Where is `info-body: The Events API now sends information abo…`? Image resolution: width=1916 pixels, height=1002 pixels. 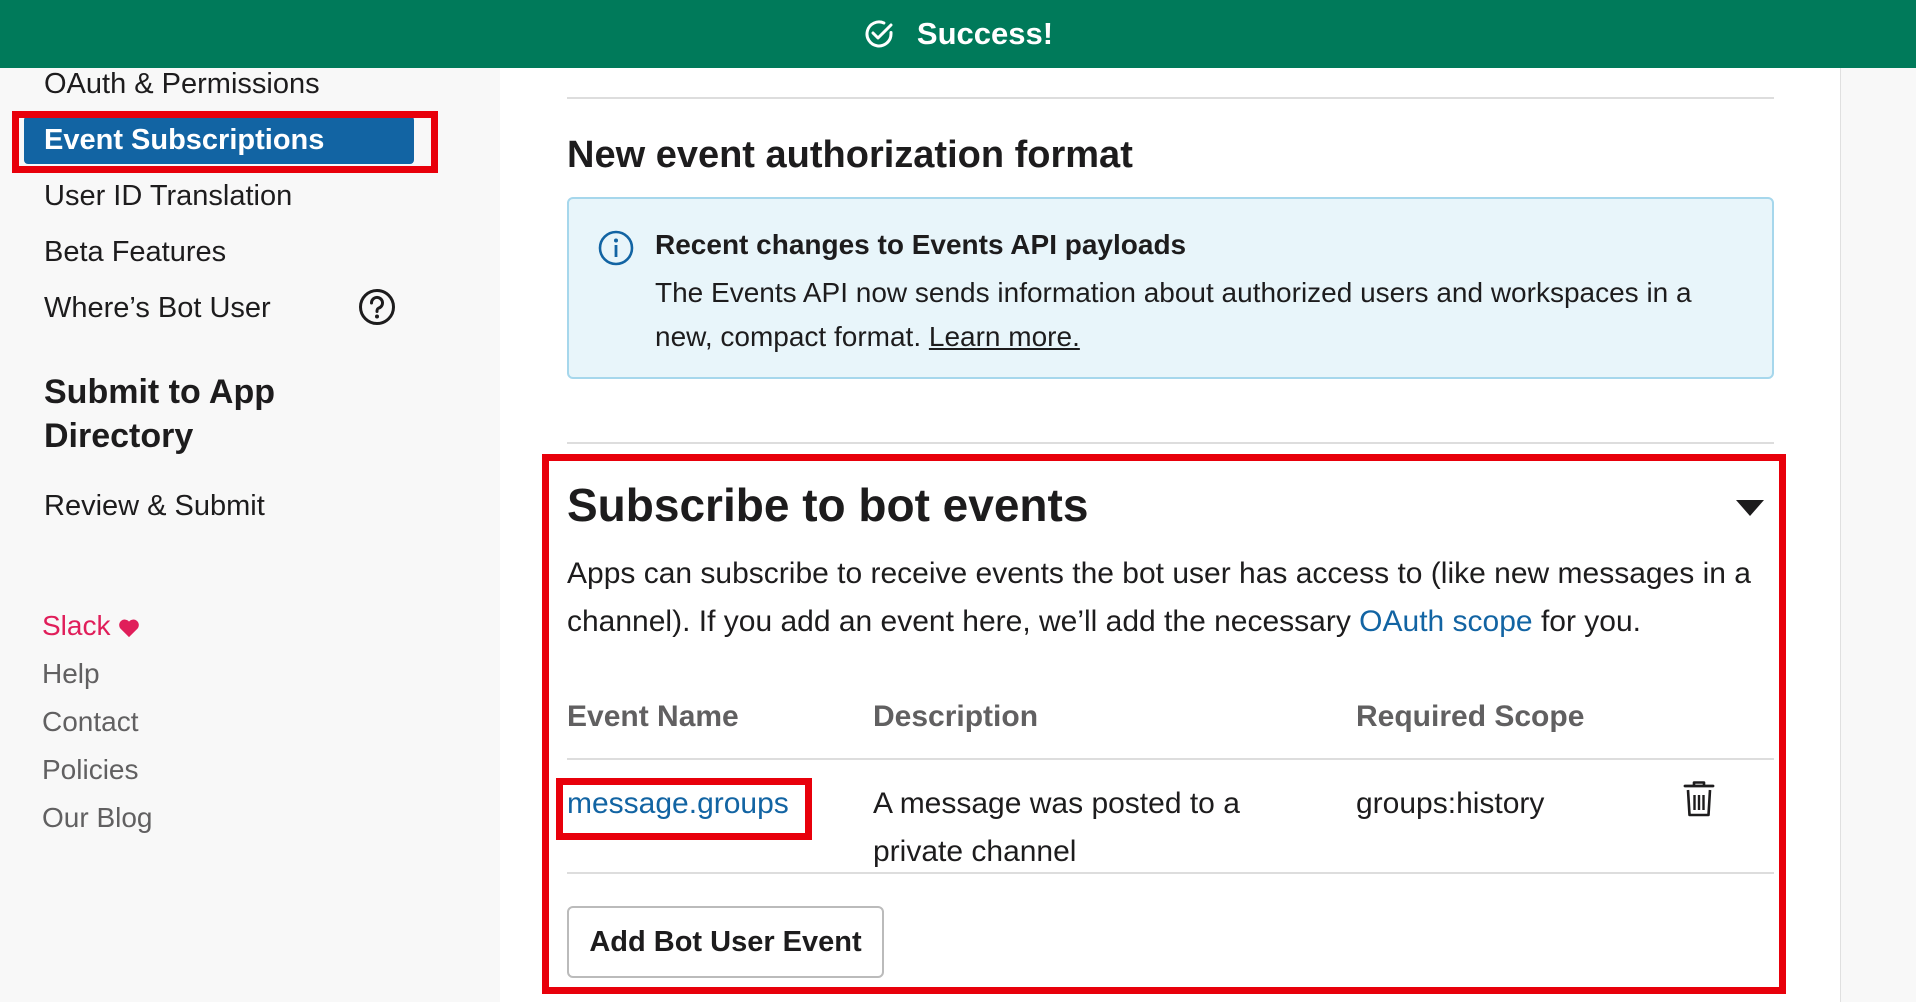
info-body: The Events API now sends information abo… is located at coordinates (1205, 315).